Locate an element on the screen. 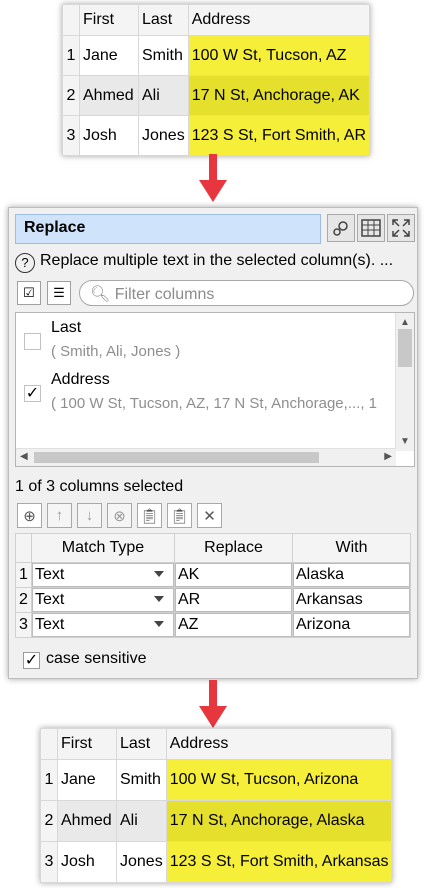 The width and height of the screenshot is (424, 888). table-row: 2 Ahmed Ali 17 N St, Anchorage, AK is located at coordinates (216, 95).